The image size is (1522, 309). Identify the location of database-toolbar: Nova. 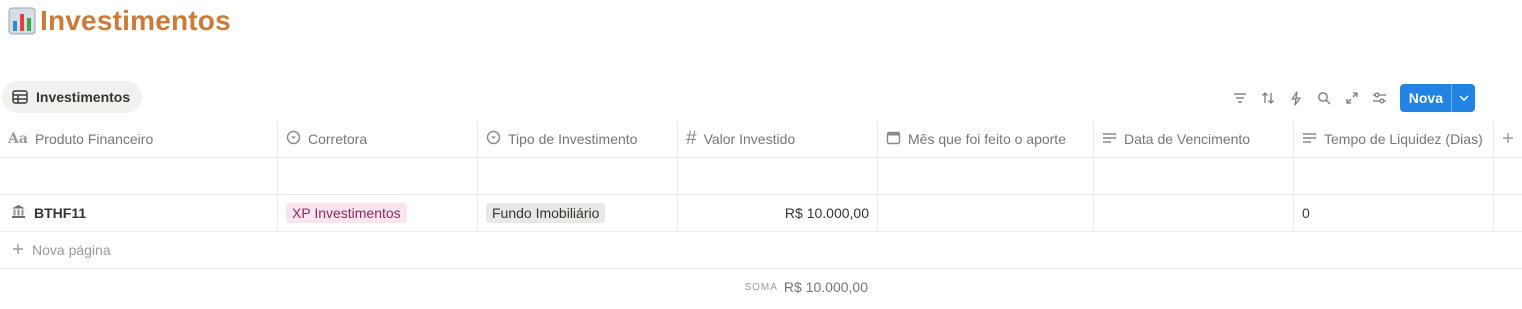
(1350, 98).